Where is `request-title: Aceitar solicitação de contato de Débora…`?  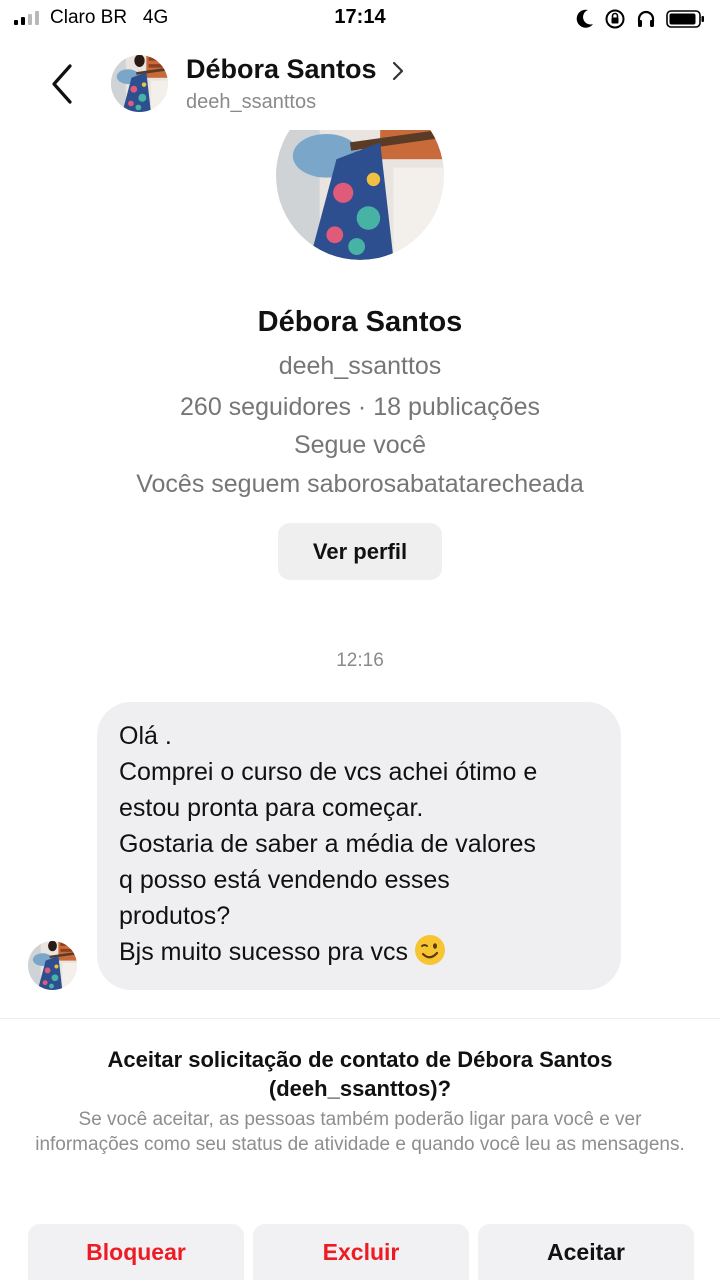
request-title: Aceitar solicitação de contato de Débora… is located at coordinates (360, 1074).